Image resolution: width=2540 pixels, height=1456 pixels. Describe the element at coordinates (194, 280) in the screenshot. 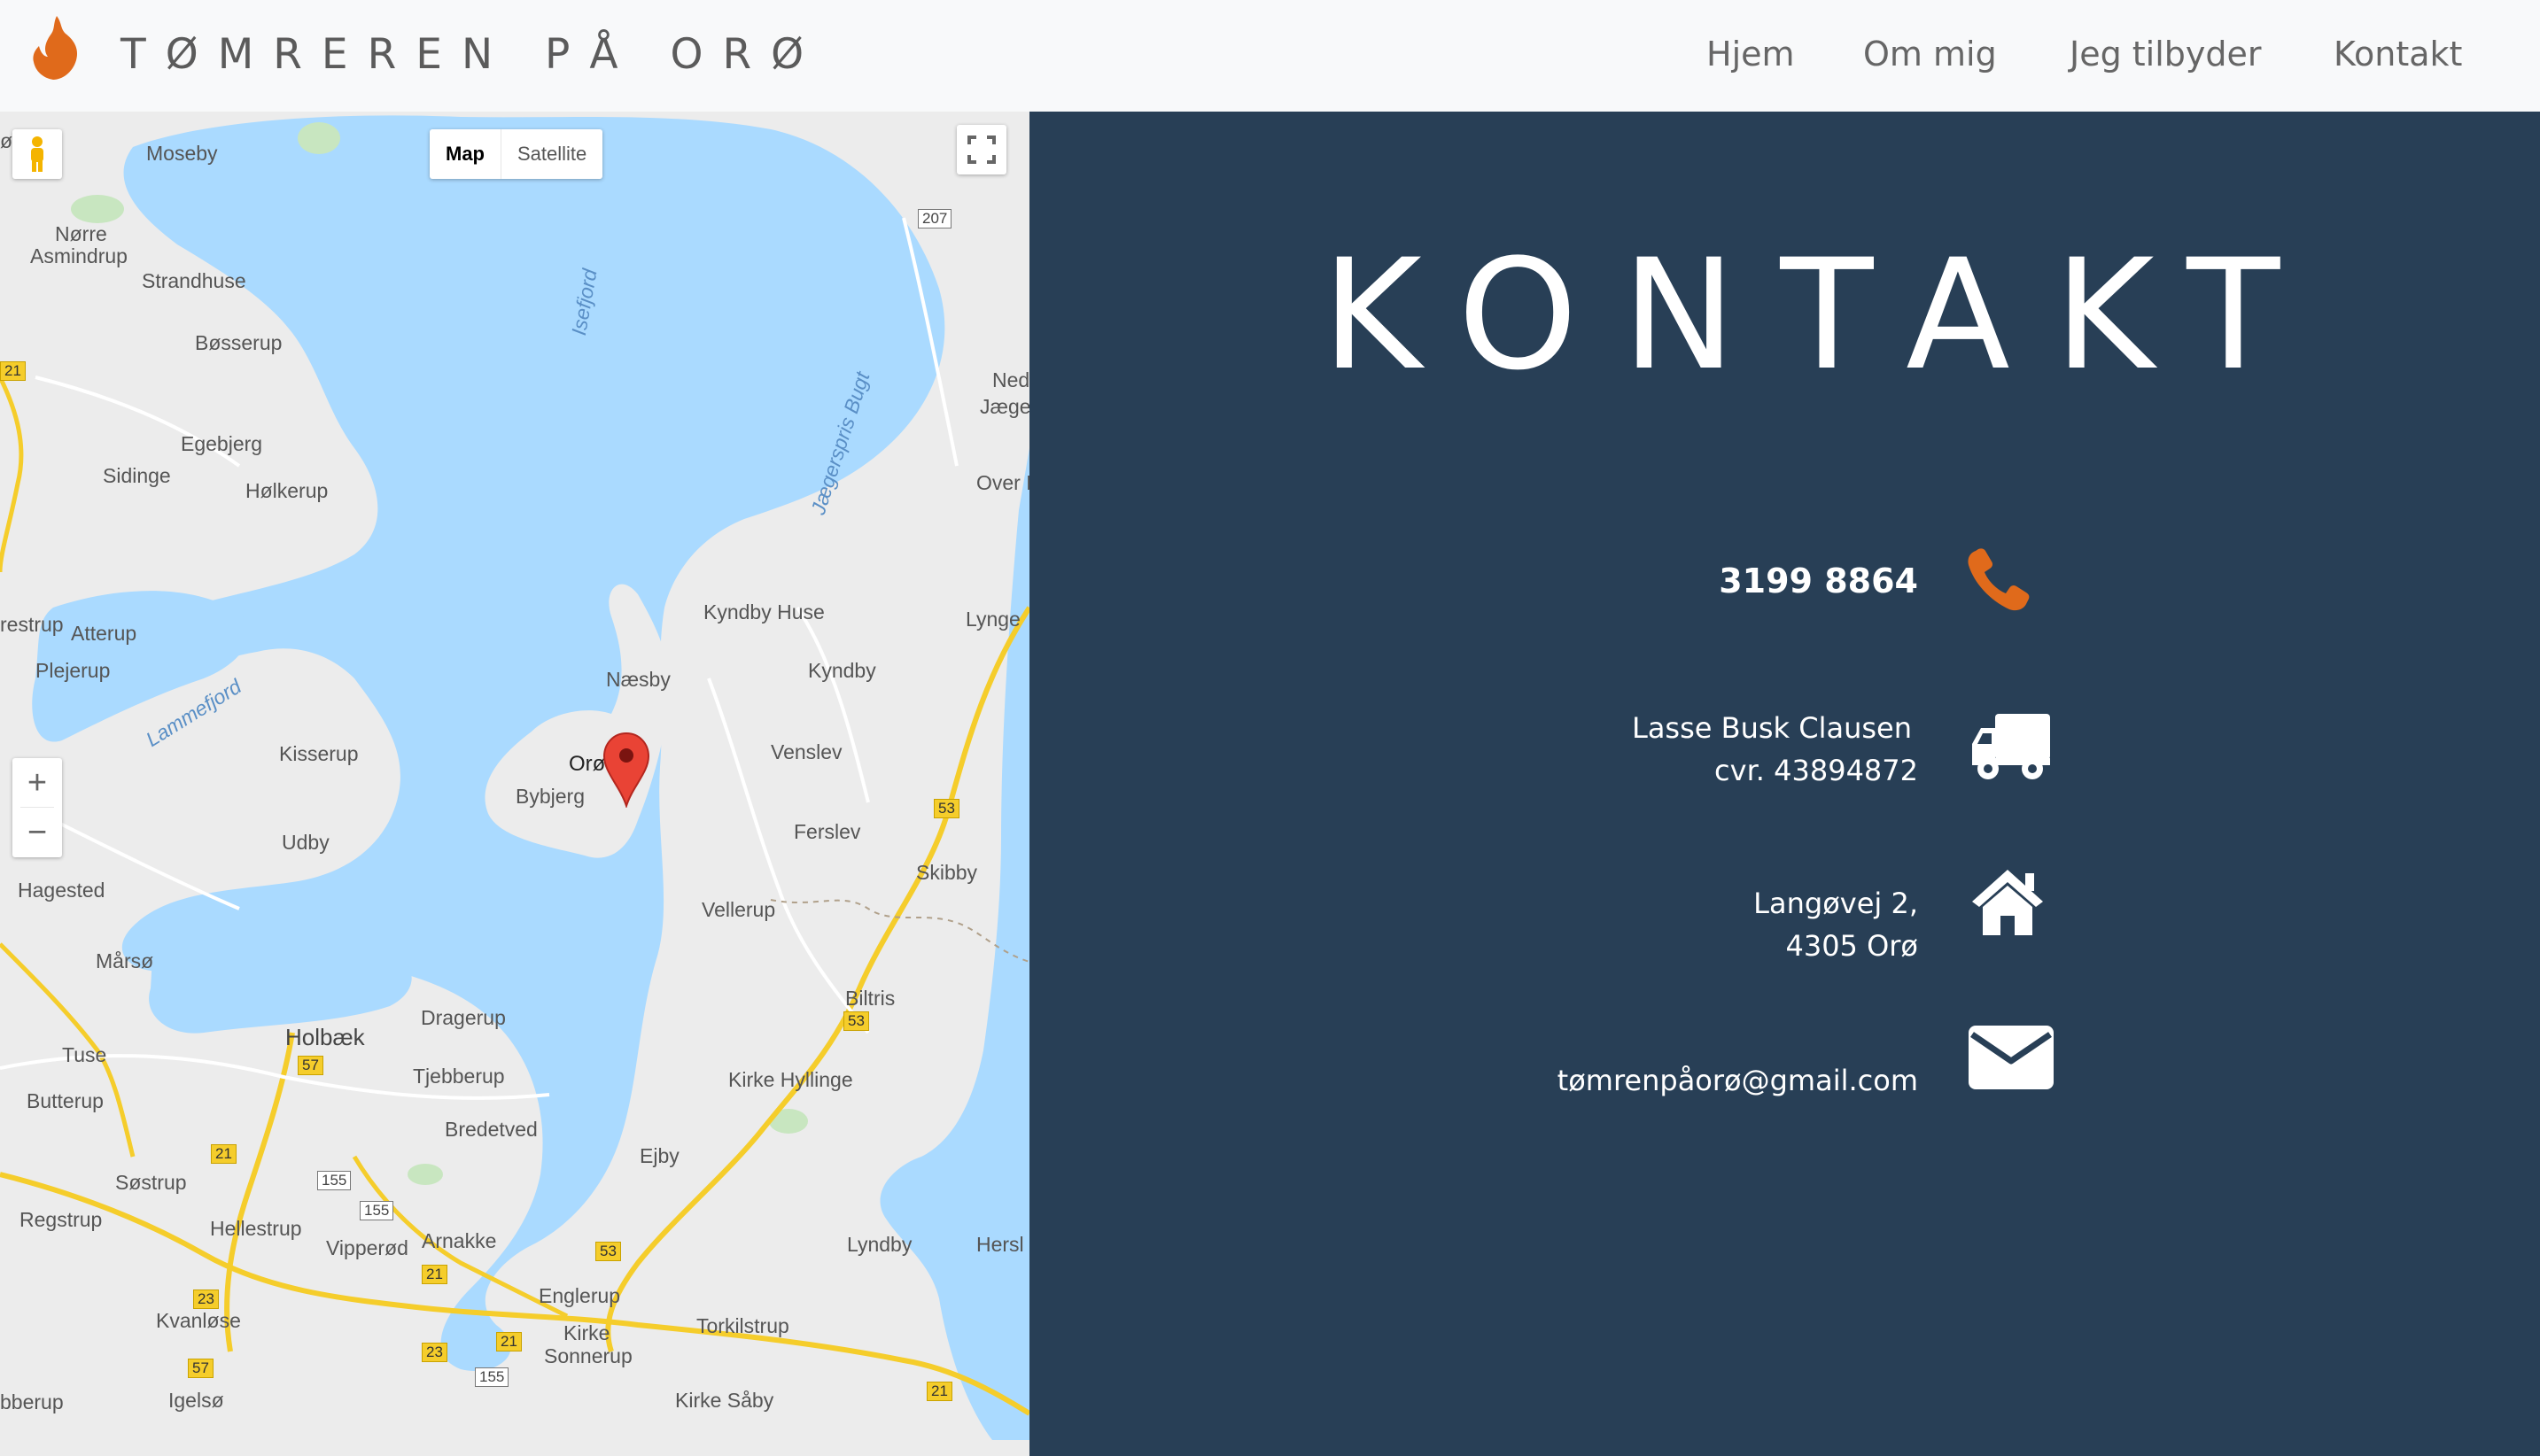

I see `map-label: Strandhuse` at that location.